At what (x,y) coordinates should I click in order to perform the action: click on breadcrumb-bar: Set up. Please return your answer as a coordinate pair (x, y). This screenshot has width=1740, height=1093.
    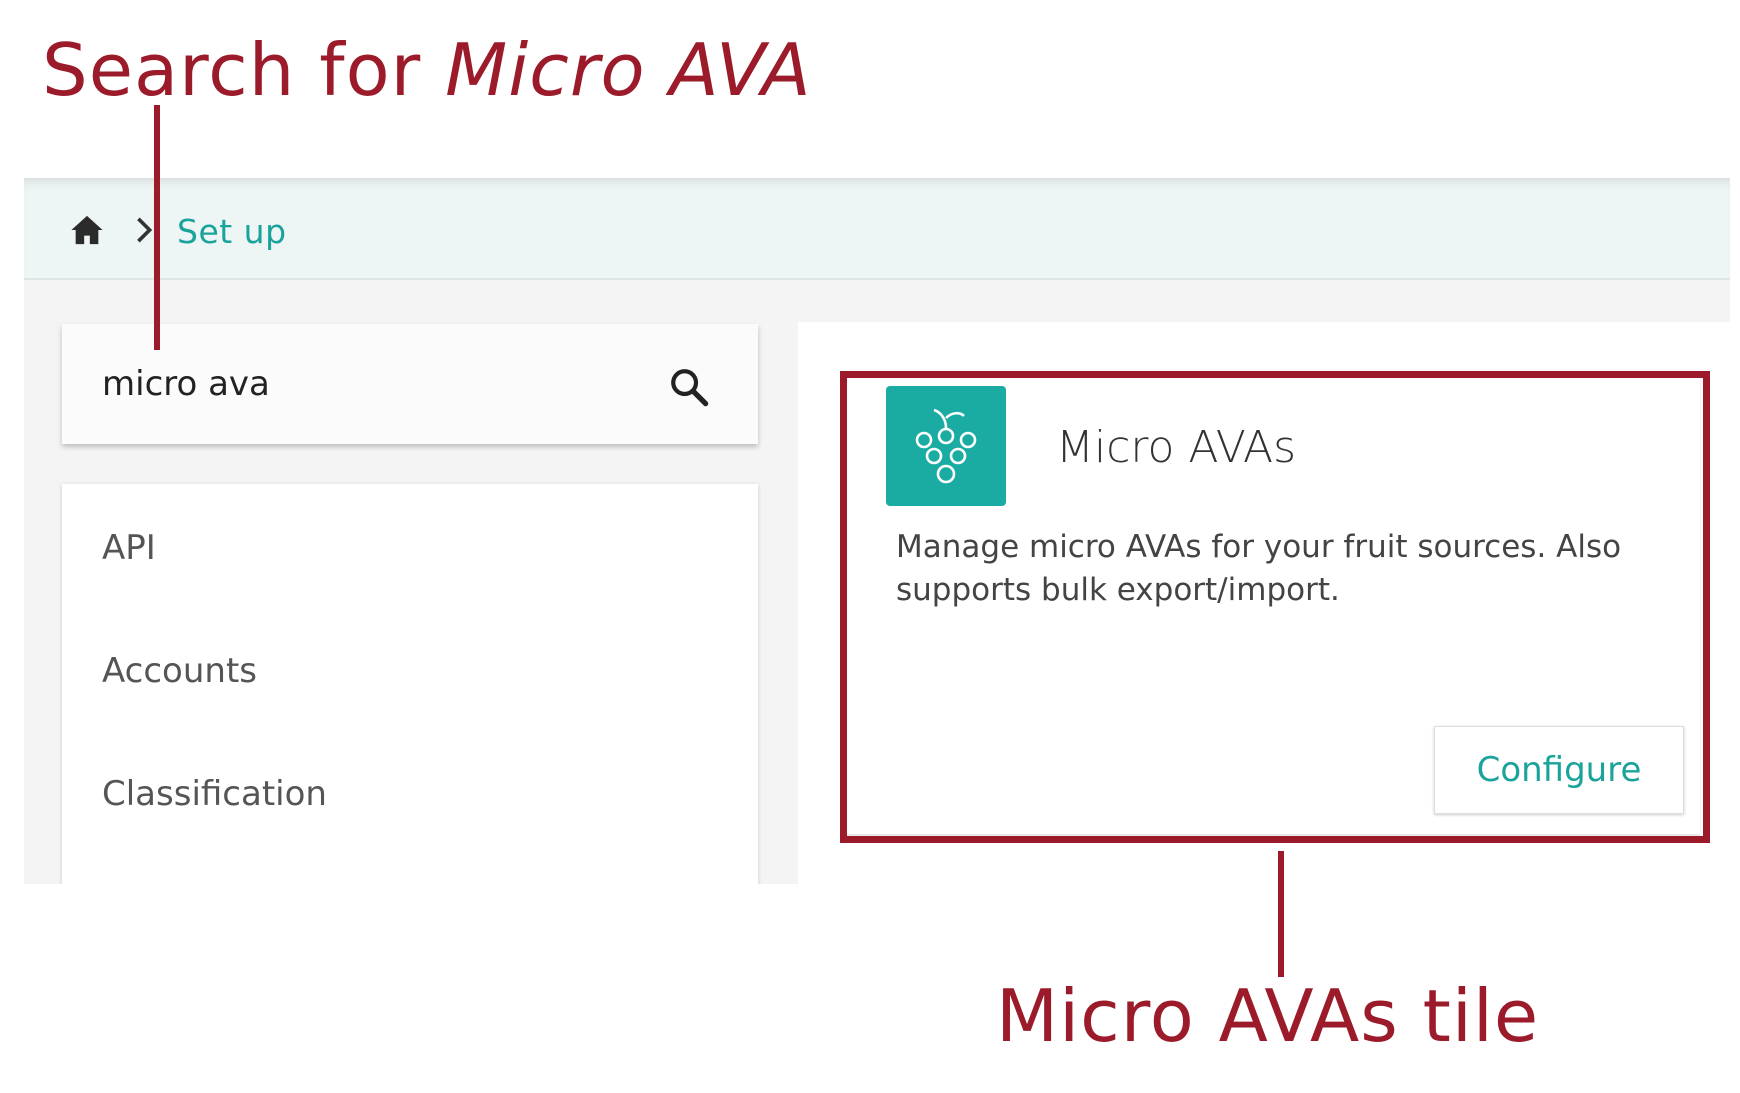
    Looking at the image, I should click on (877, 229).